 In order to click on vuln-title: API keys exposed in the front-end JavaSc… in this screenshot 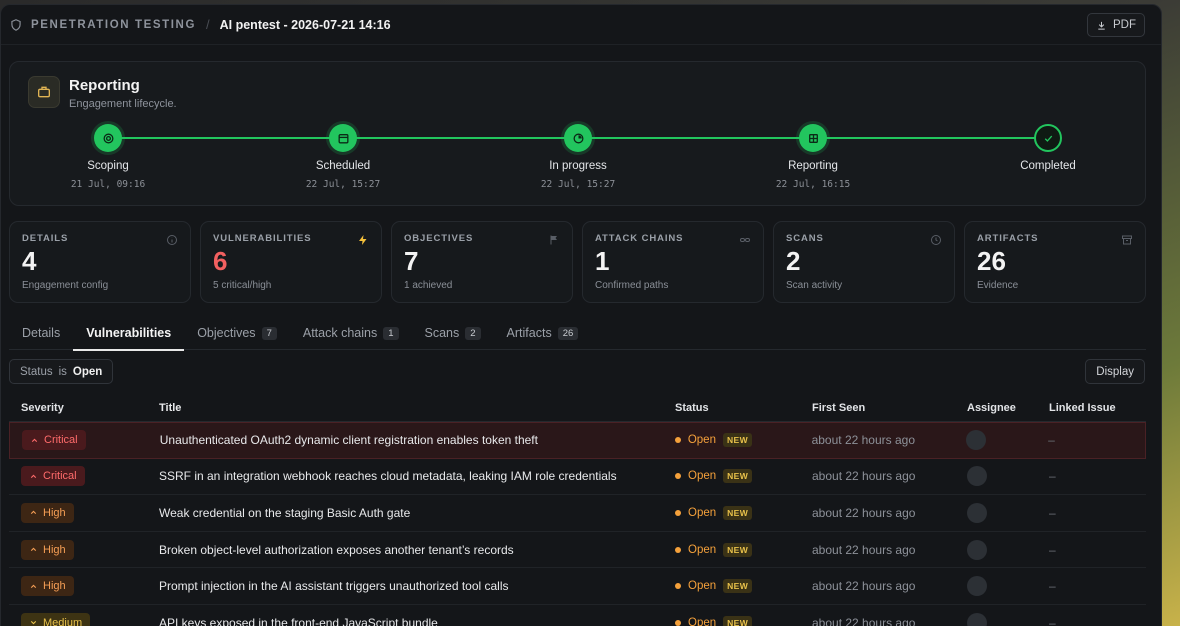, I will do `click(417, 621)`.